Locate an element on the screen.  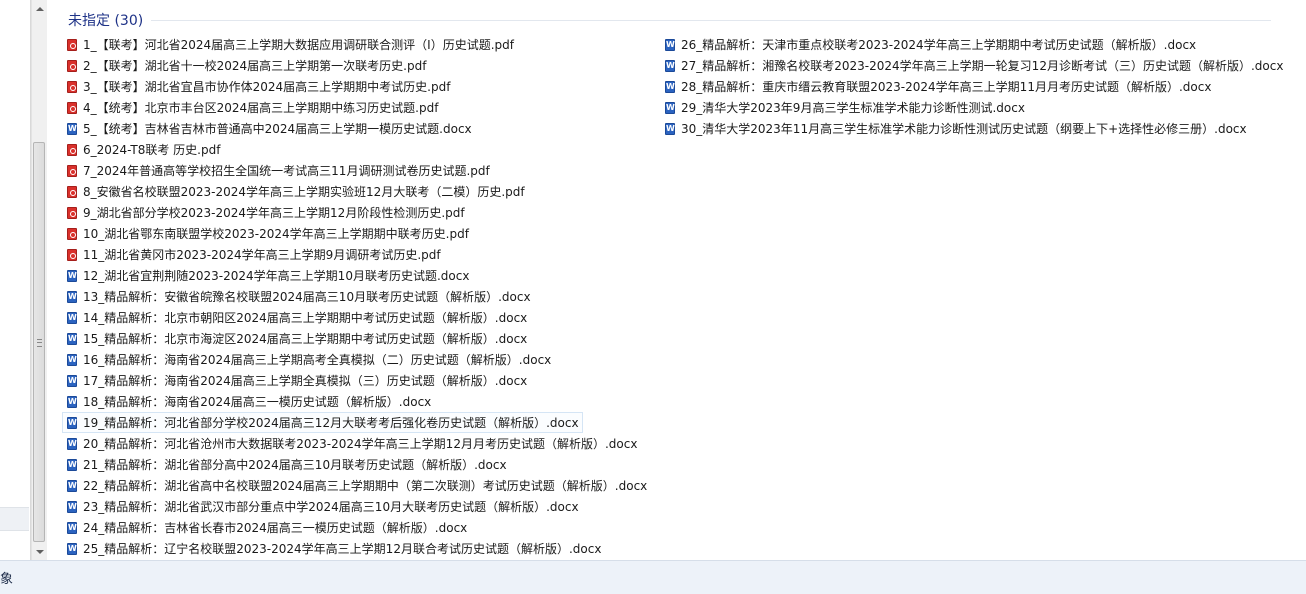
file-name: 7_2024年普通高等学校招生全国统一考试高三11月调研测试卷历史试题.pdf is located at coordinates (286, 171).